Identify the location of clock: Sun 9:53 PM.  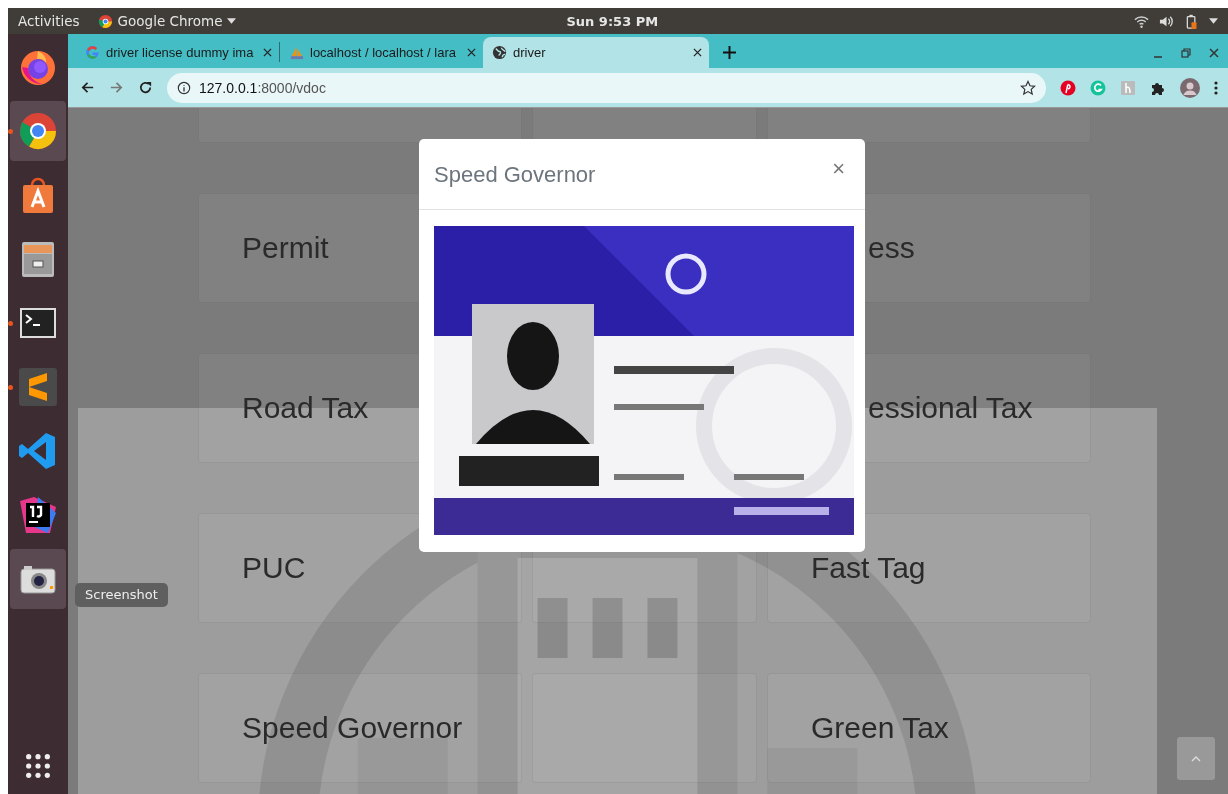
(612, 21).